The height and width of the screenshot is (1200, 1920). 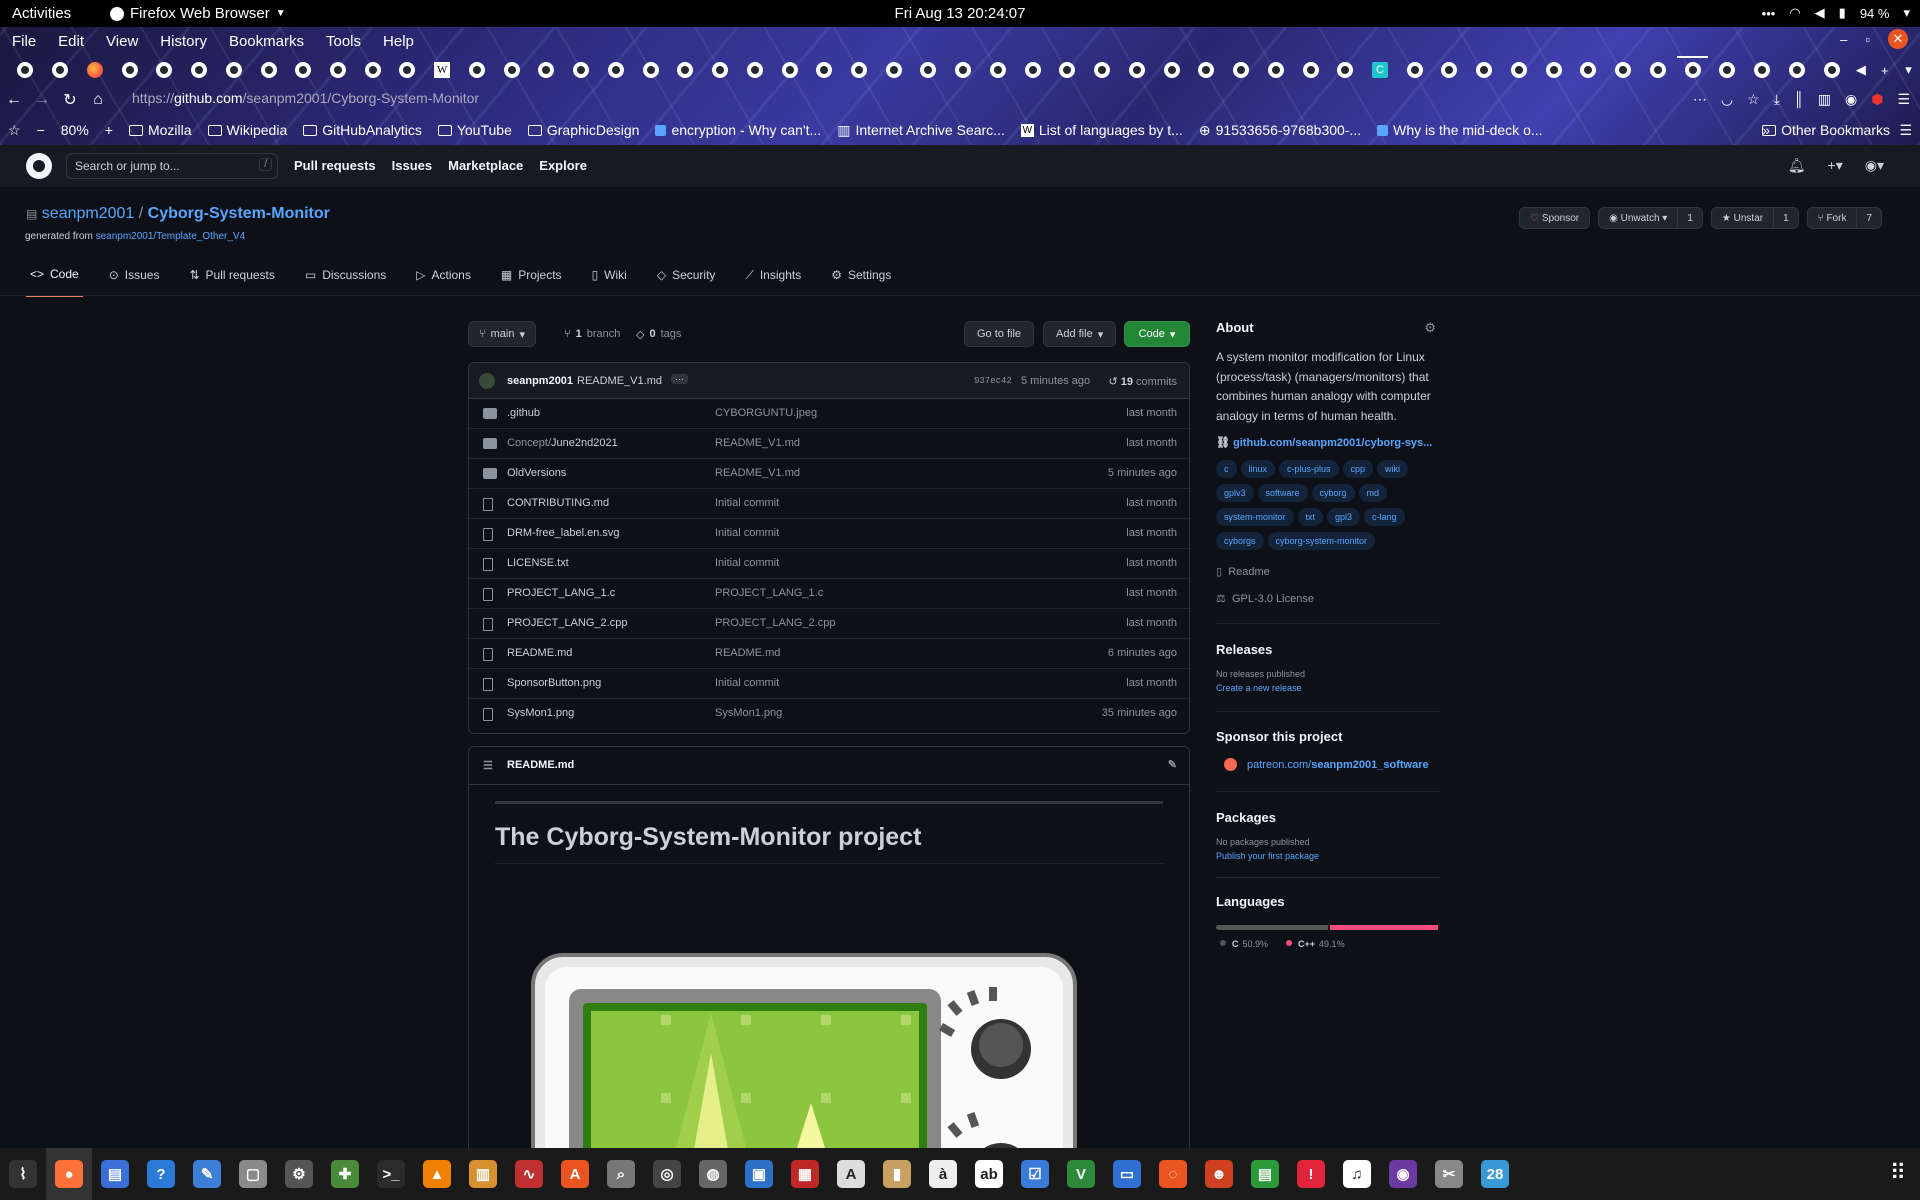 I want to click on search-input: Search or jump to... /, so click(x=172, y=166).